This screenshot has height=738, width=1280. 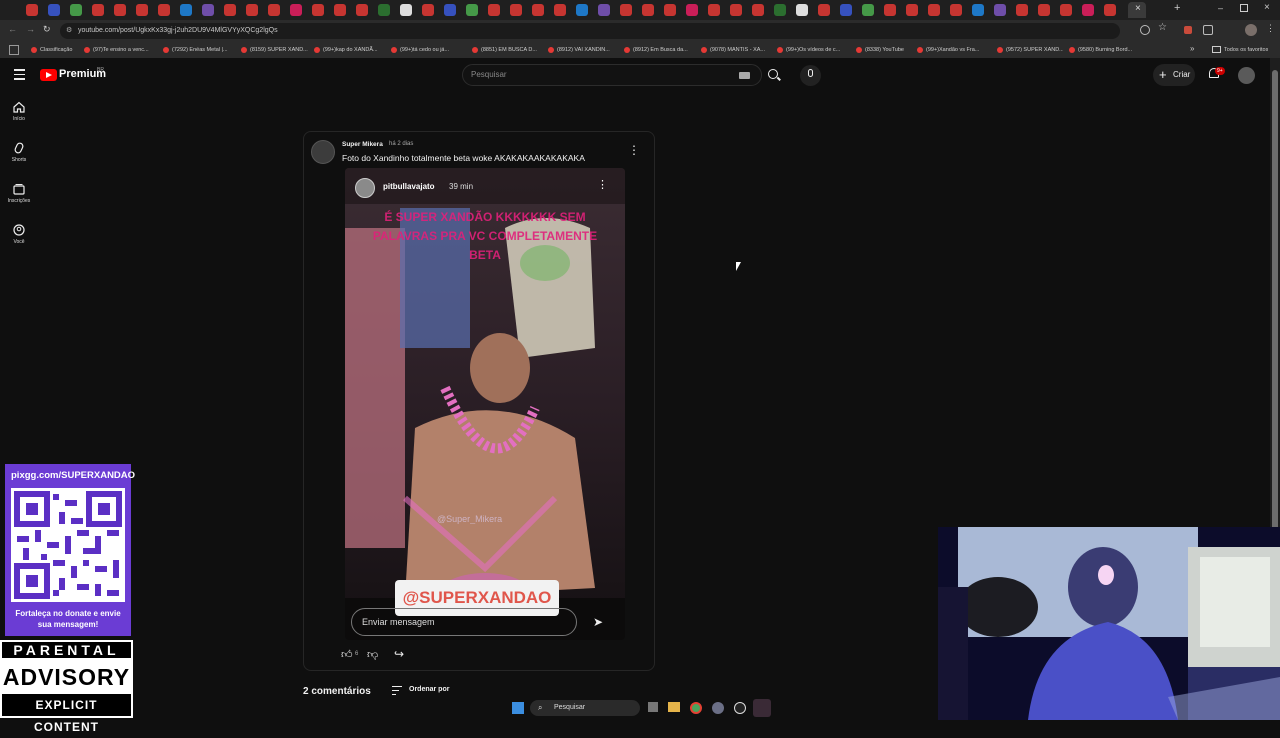 I want to click on site-info-icon: ⚙, so click(x=69, y=31).